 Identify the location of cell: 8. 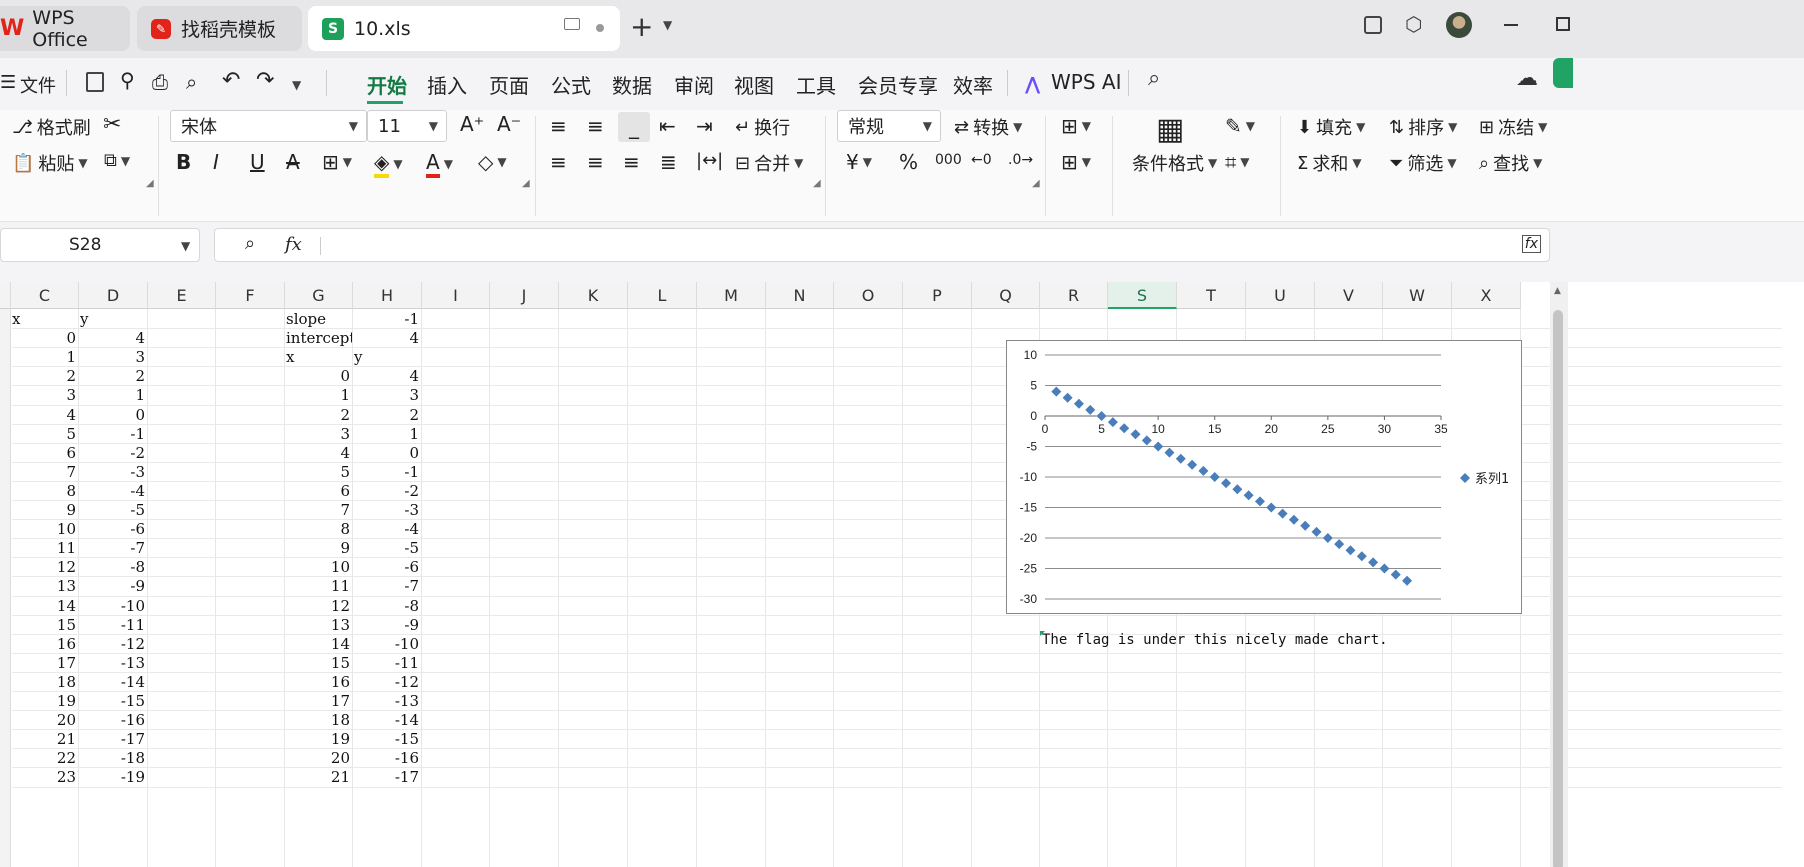
(345, 529).